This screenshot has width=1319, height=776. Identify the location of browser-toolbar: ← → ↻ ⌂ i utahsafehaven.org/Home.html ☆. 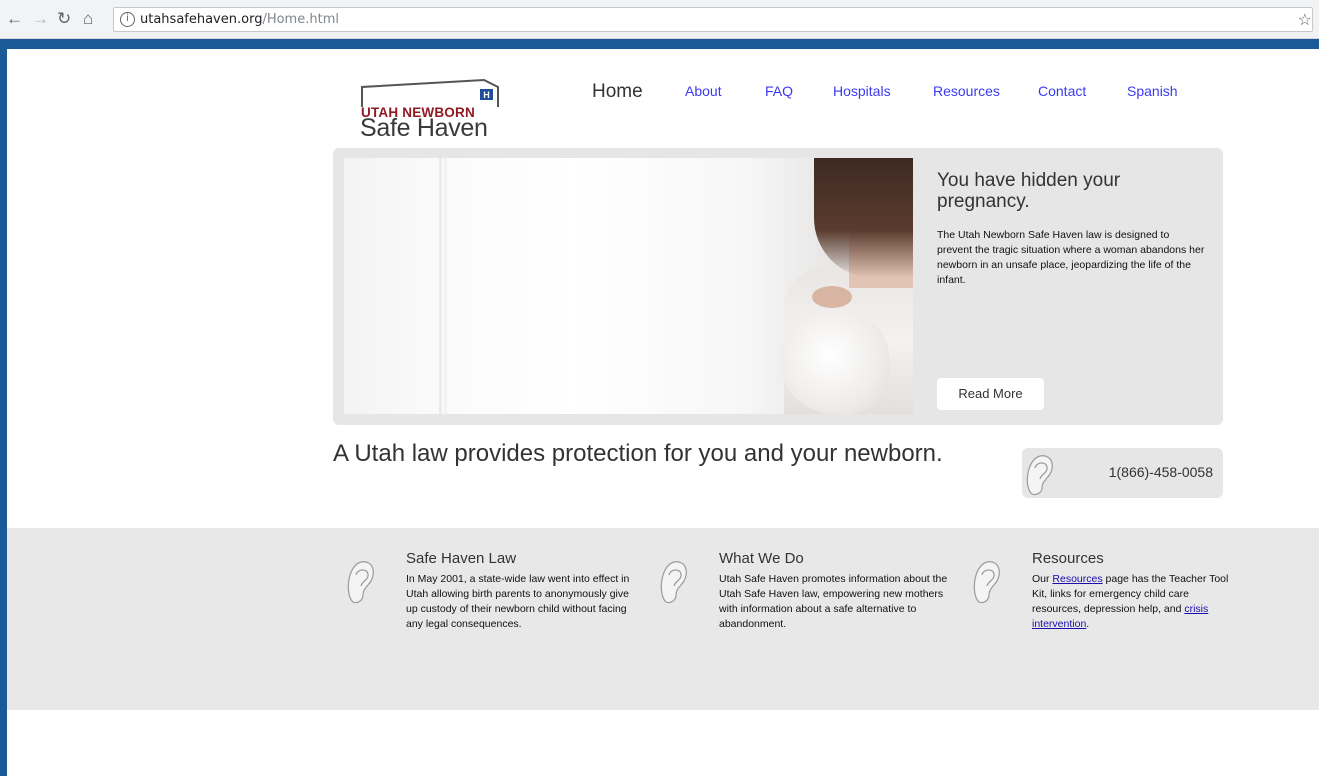
(659, 19).